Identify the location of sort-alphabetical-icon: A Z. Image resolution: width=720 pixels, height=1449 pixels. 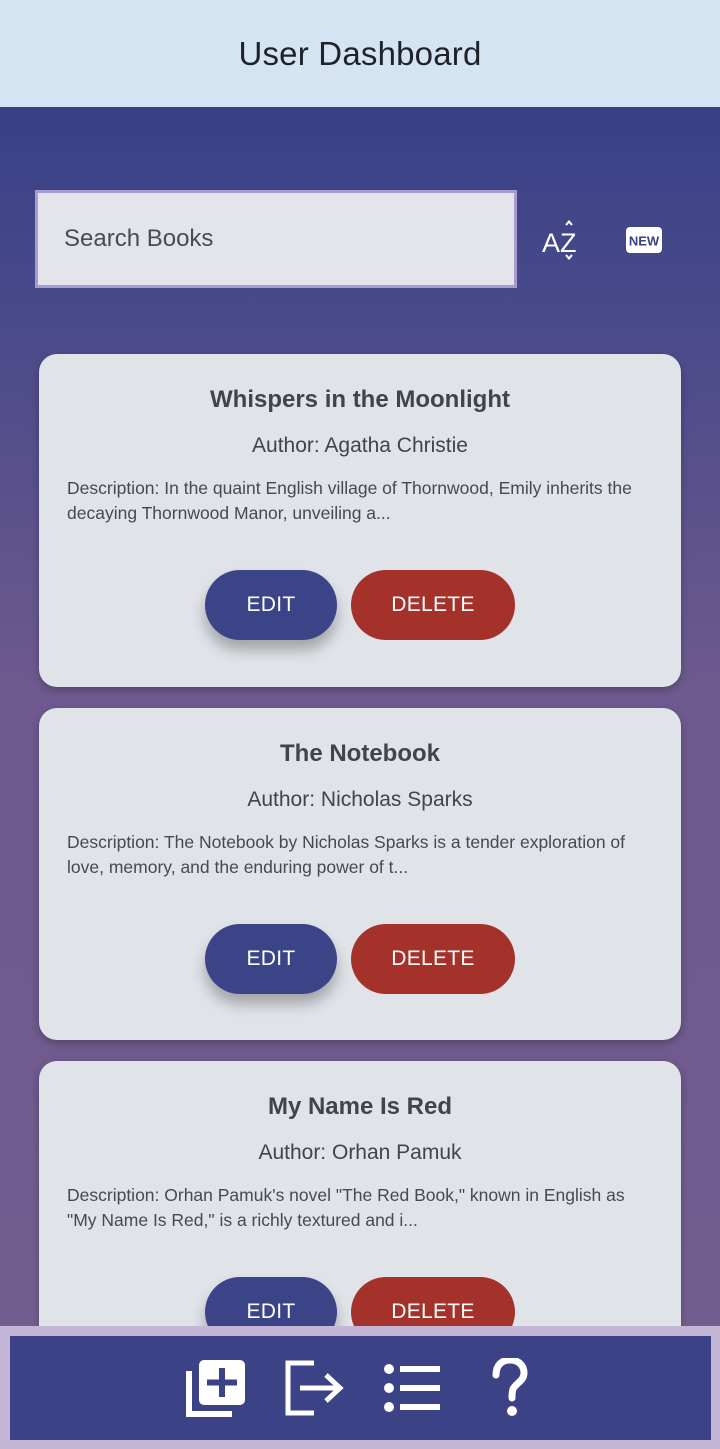
(559, 240).